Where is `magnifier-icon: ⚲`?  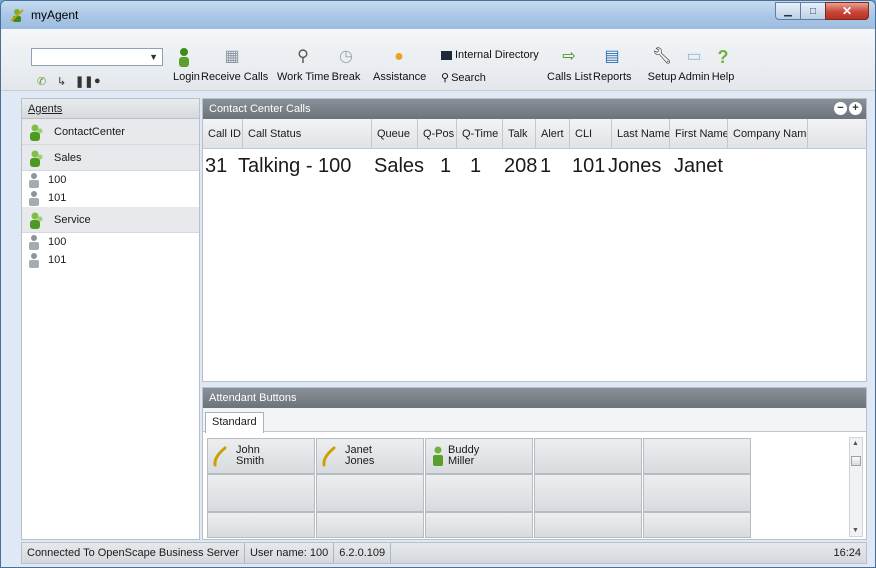 magnifier-icon: ⚲ is located at coordinates (303, 56).